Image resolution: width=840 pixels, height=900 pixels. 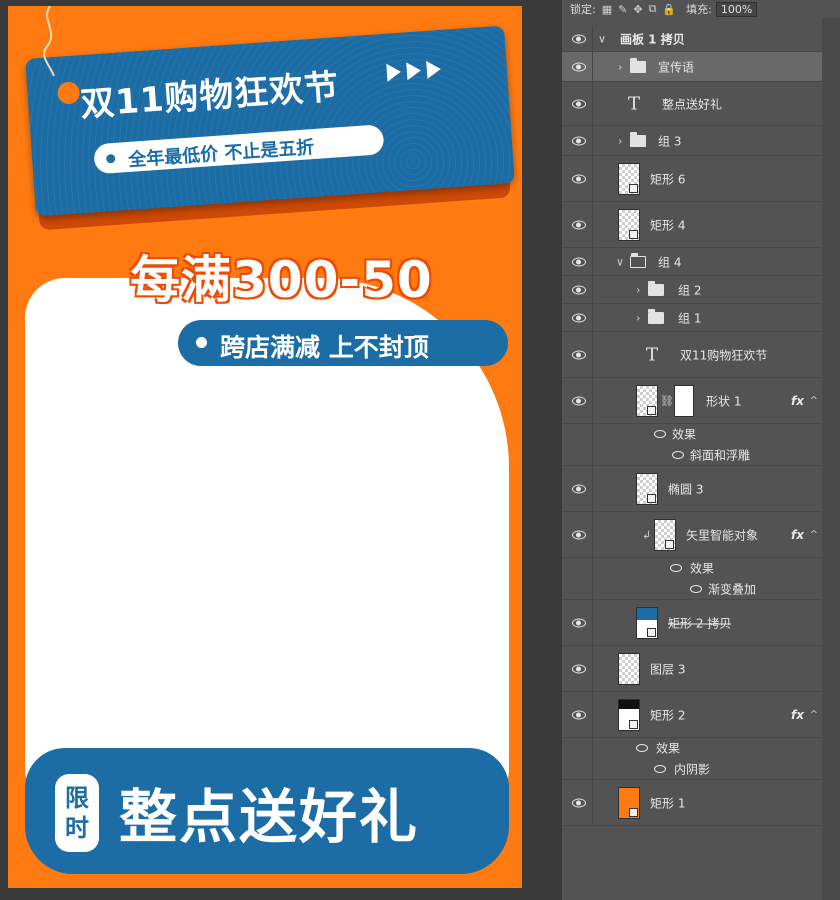 I want to click on layer-row-rect2-copy: 矩形 2 拷贝, so click(x=692, y=623).